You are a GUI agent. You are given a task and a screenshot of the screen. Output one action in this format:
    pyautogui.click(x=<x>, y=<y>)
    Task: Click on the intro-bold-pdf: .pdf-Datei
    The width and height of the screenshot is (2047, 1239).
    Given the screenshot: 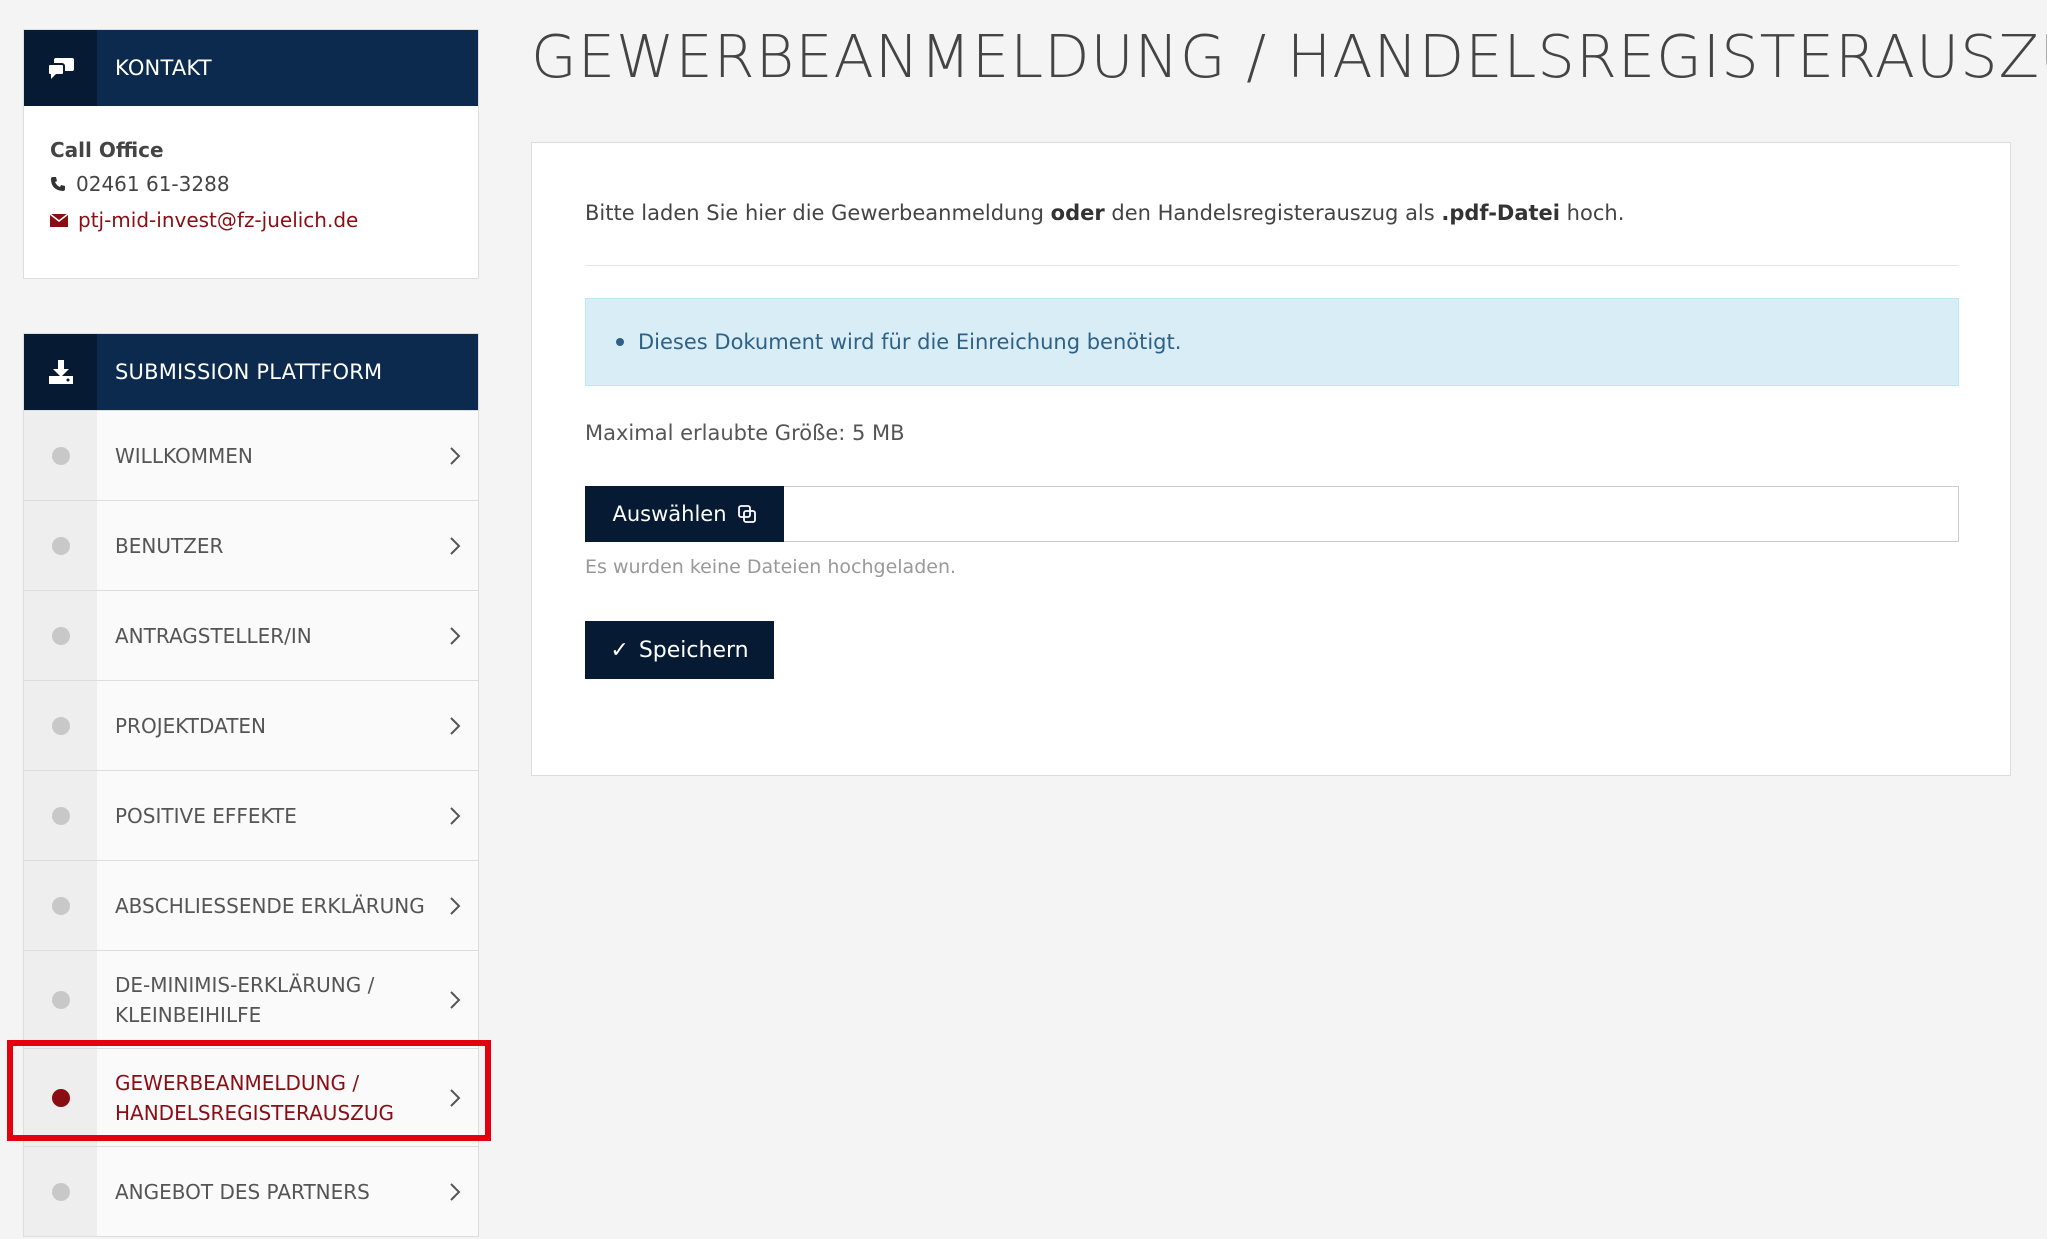 What is the action you would take?
    pyautogui.click(x=1500, y=213)
    